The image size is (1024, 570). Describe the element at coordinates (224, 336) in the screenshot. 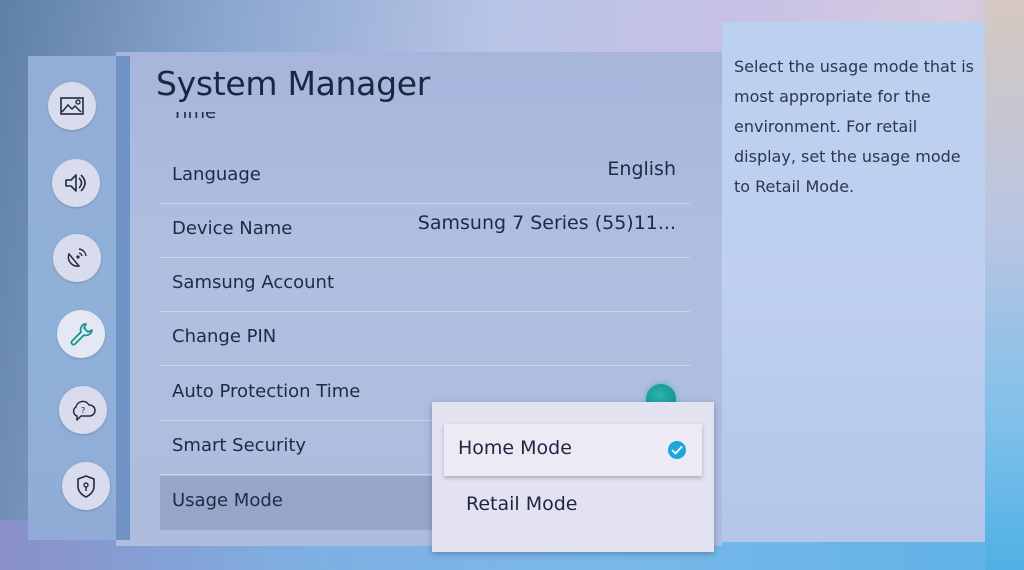

I see `settings-item-label: Change PIN` at that location.